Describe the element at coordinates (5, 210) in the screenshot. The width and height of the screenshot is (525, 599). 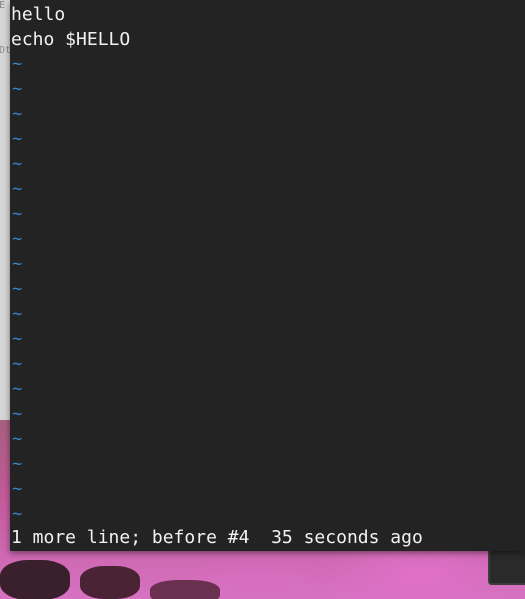
I see `background-window-edge: E Dt` at that location.